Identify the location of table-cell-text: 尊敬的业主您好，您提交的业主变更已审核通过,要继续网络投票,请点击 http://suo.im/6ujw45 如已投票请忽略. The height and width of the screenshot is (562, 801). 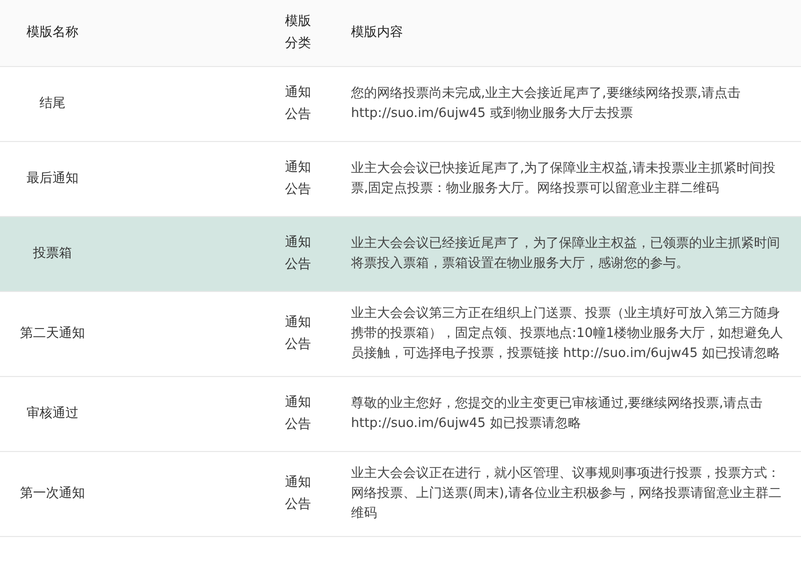
(557, 414).